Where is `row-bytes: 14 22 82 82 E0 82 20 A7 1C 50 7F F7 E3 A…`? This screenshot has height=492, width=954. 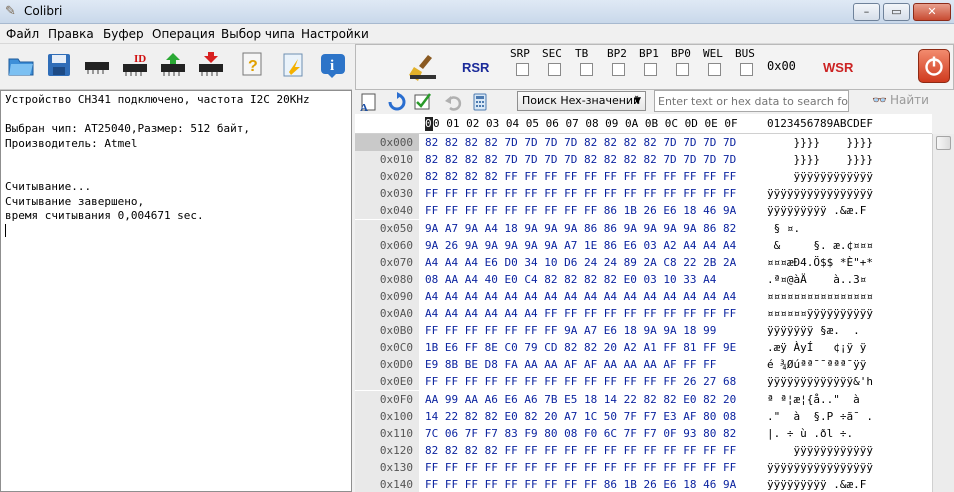
row-bytes: 14 22 82 82 E0 82 20 A7 1C 50 7F F7 E3 A… is located at coordinates (580, 416).